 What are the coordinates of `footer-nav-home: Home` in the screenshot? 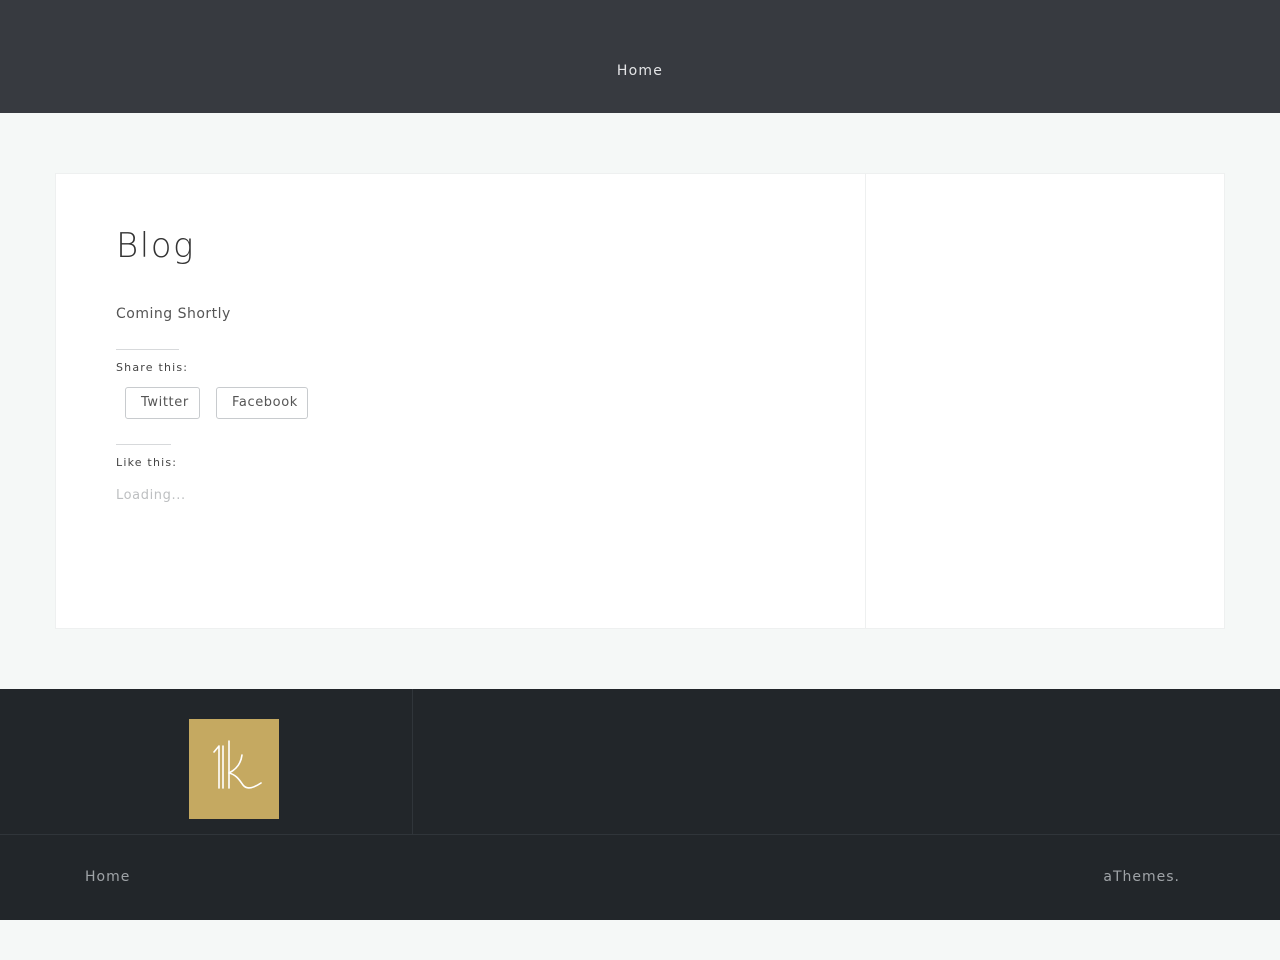 It's located at (107, 877).